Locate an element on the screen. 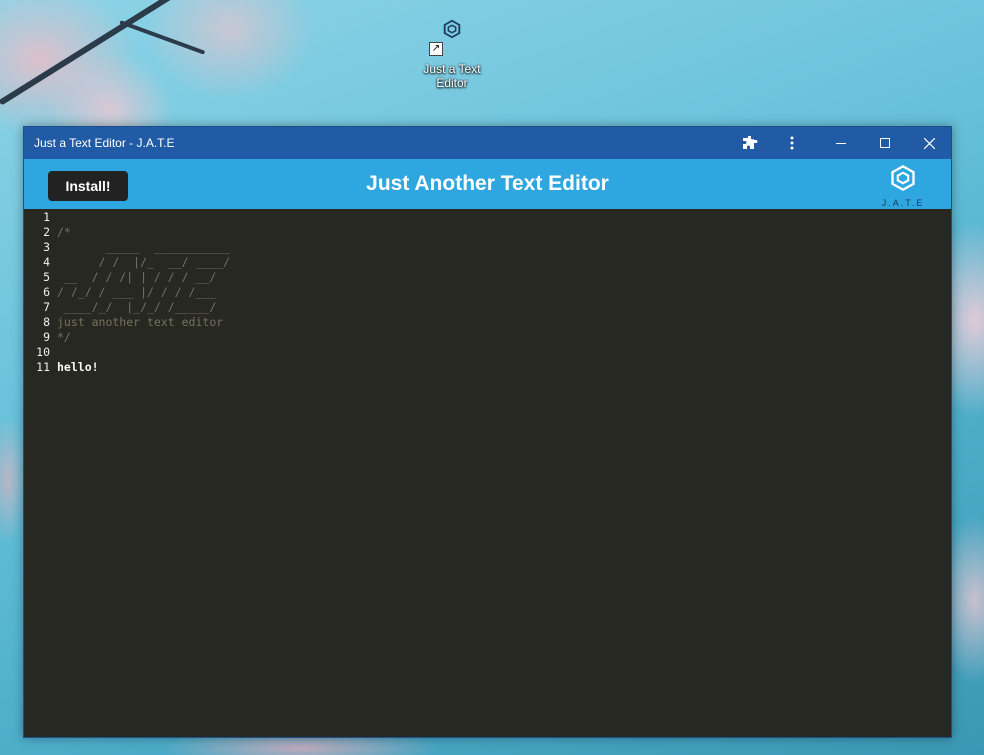  line-number: 6 is located at coordinates (46, 292).